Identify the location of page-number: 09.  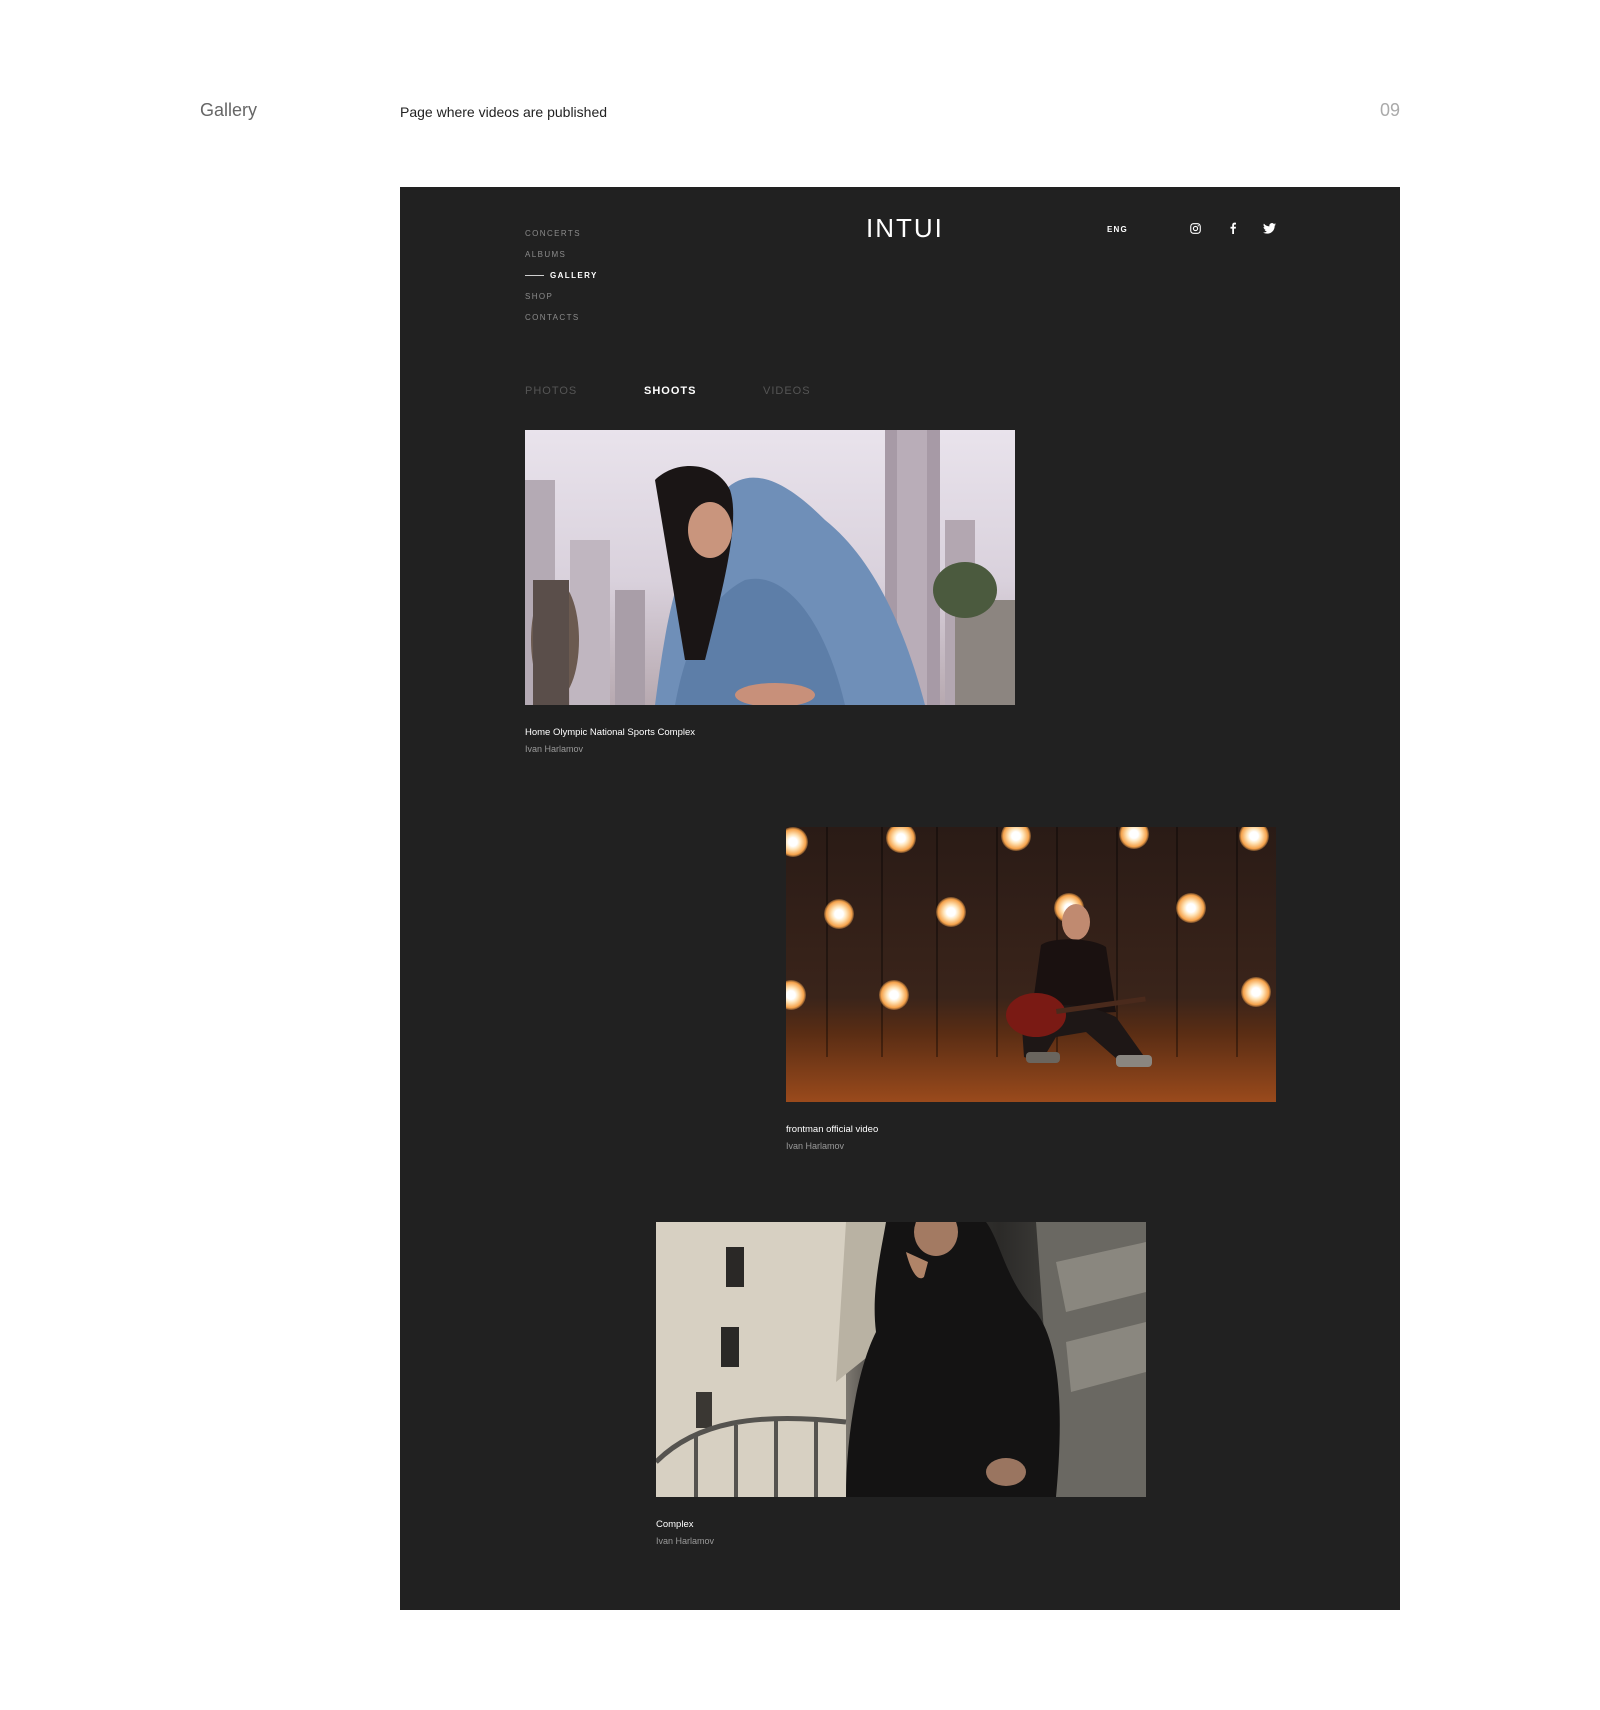
(1389, 110).